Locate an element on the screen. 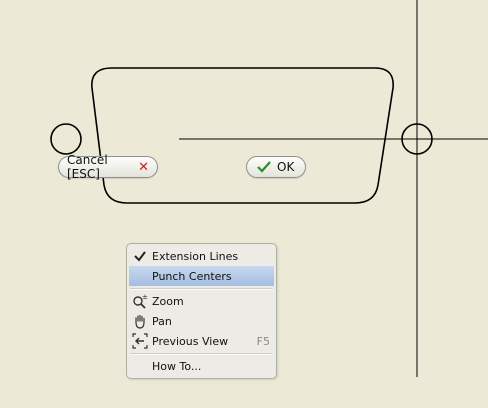  menu-item-punch-centers: Punch Centers is located at coordinates (201, 276).